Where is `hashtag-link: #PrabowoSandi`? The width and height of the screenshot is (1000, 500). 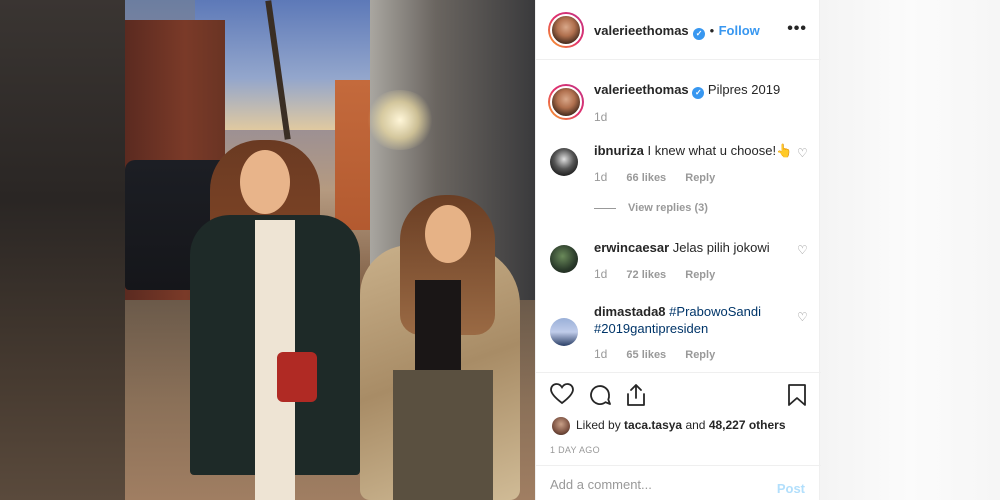
hashtag-link: #PrabowoSandi is located at coordinates (715, 311).